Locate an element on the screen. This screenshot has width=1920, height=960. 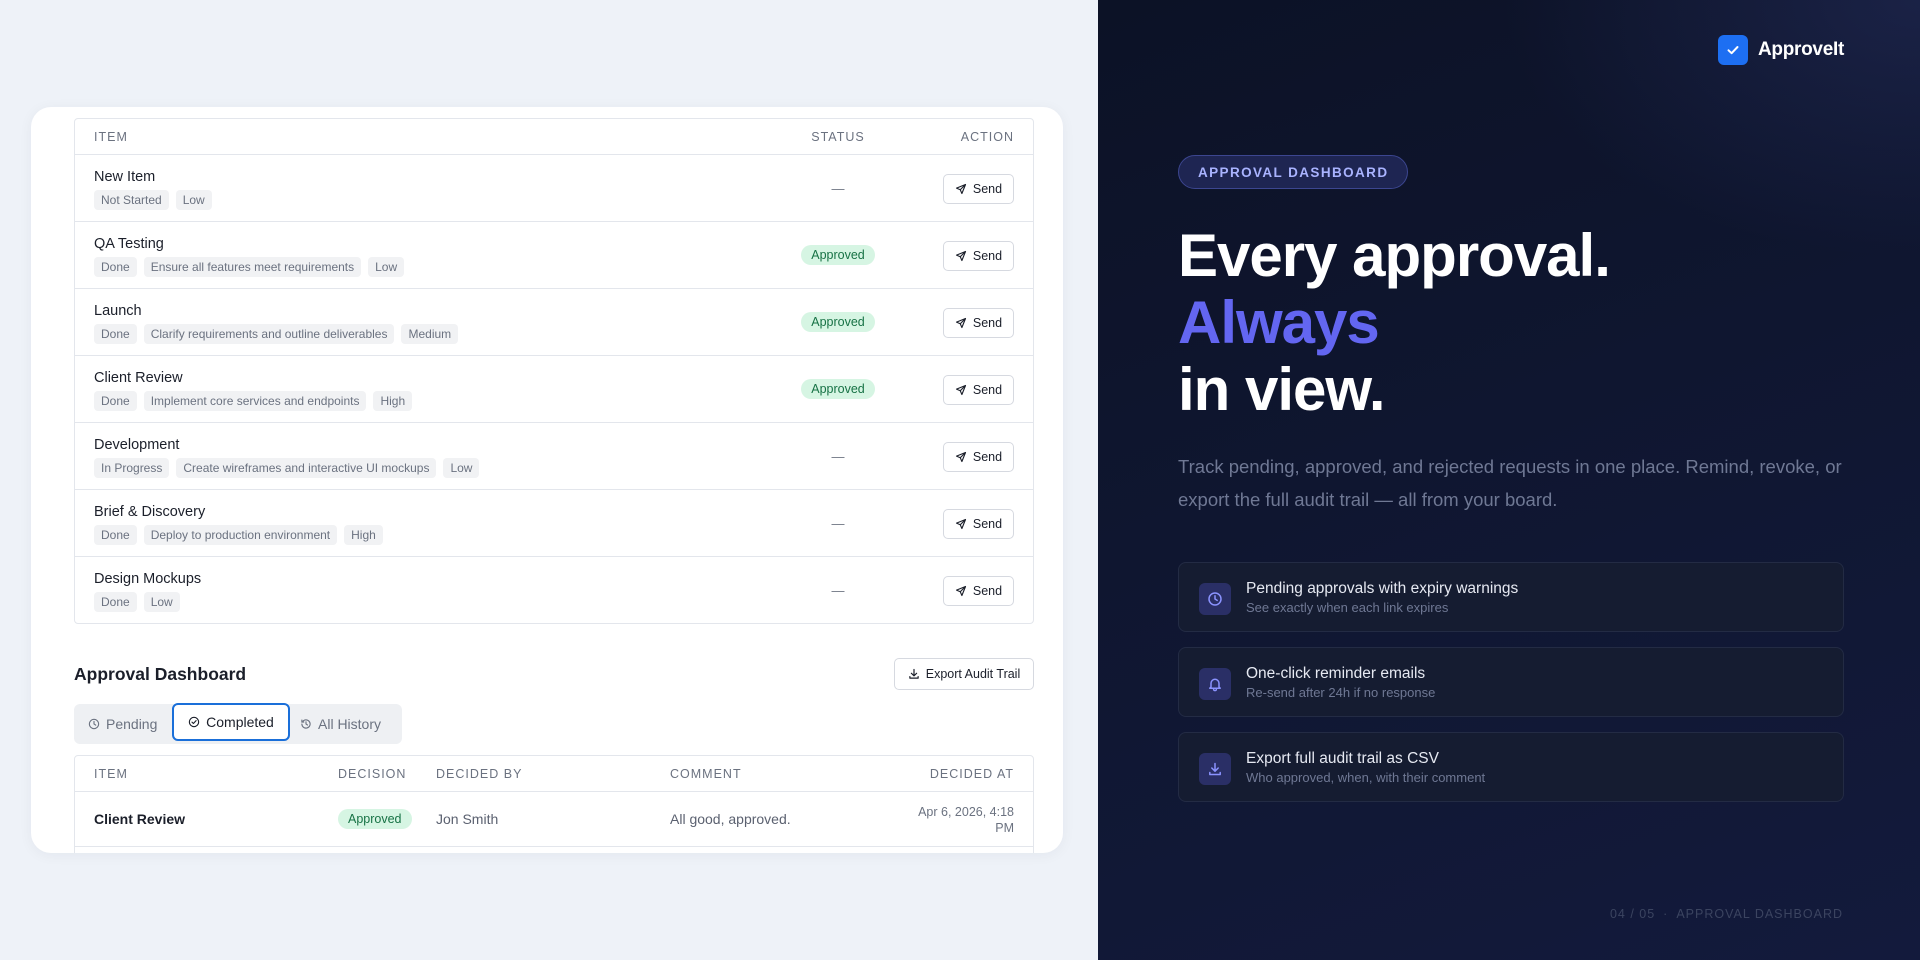
row-tag: Ensure all features meet requirements is located at coordinates (252, 267).